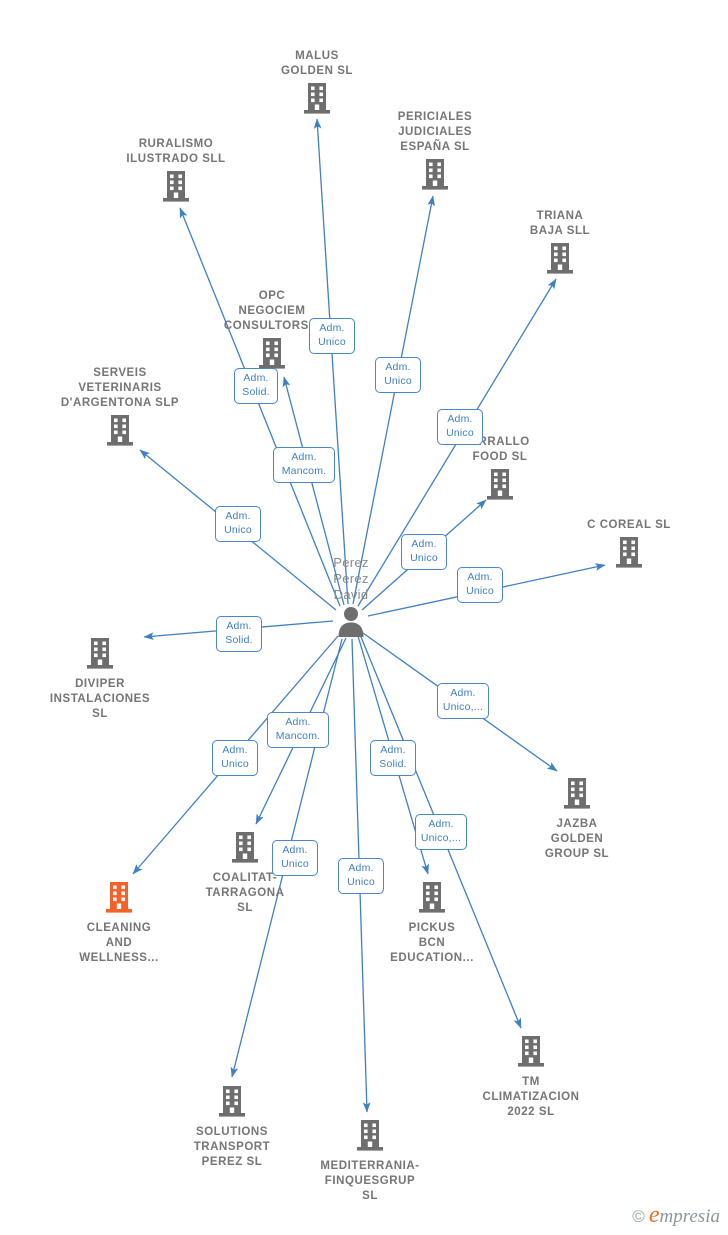 Image resolution: width=728 pixels, height=1235 pixels. Describe the element at coordinates (398, 375) in the screenshot. I see `edge-label-l-periciales: Adm. Unico` at that location.